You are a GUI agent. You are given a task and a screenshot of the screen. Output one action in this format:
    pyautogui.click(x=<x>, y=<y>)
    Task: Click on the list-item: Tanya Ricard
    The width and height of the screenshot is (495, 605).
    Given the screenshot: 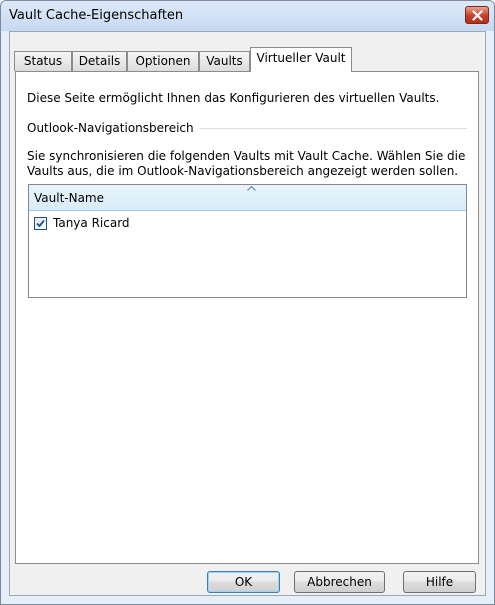 What is the action you would take?
    pyautogui.click(x=247, y=223)
    